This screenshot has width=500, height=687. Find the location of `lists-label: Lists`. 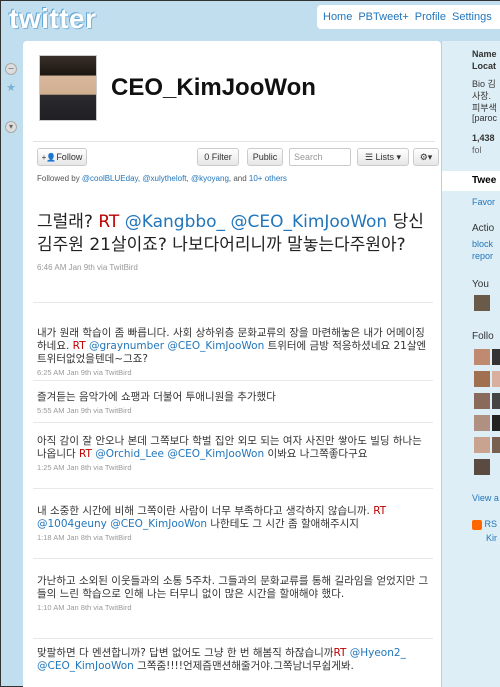

lists-label: Lists is located at coordinates (385, 157).